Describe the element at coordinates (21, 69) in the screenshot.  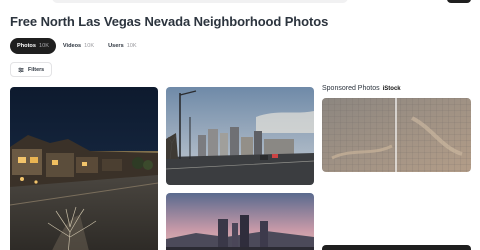
I see `sliders-icon` at that location.